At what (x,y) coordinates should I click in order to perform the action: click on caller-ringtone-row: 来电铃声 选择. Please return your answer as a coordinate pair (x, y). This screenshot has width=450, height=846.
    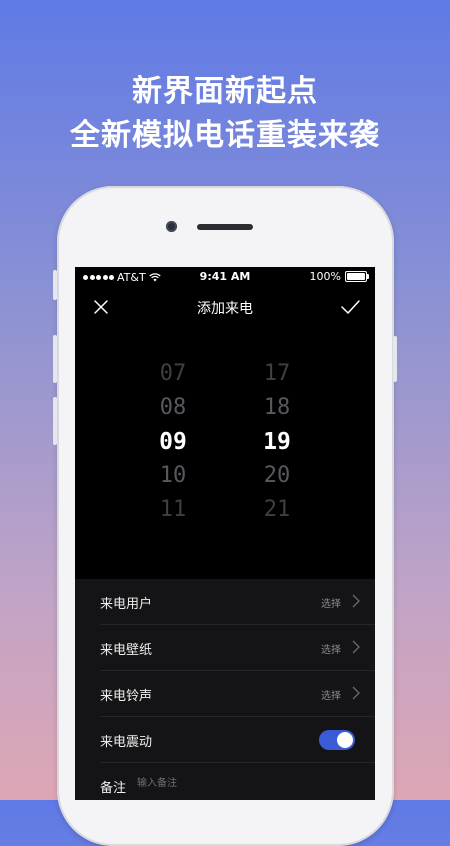
    Looking at the image, I should click on (225, 694).